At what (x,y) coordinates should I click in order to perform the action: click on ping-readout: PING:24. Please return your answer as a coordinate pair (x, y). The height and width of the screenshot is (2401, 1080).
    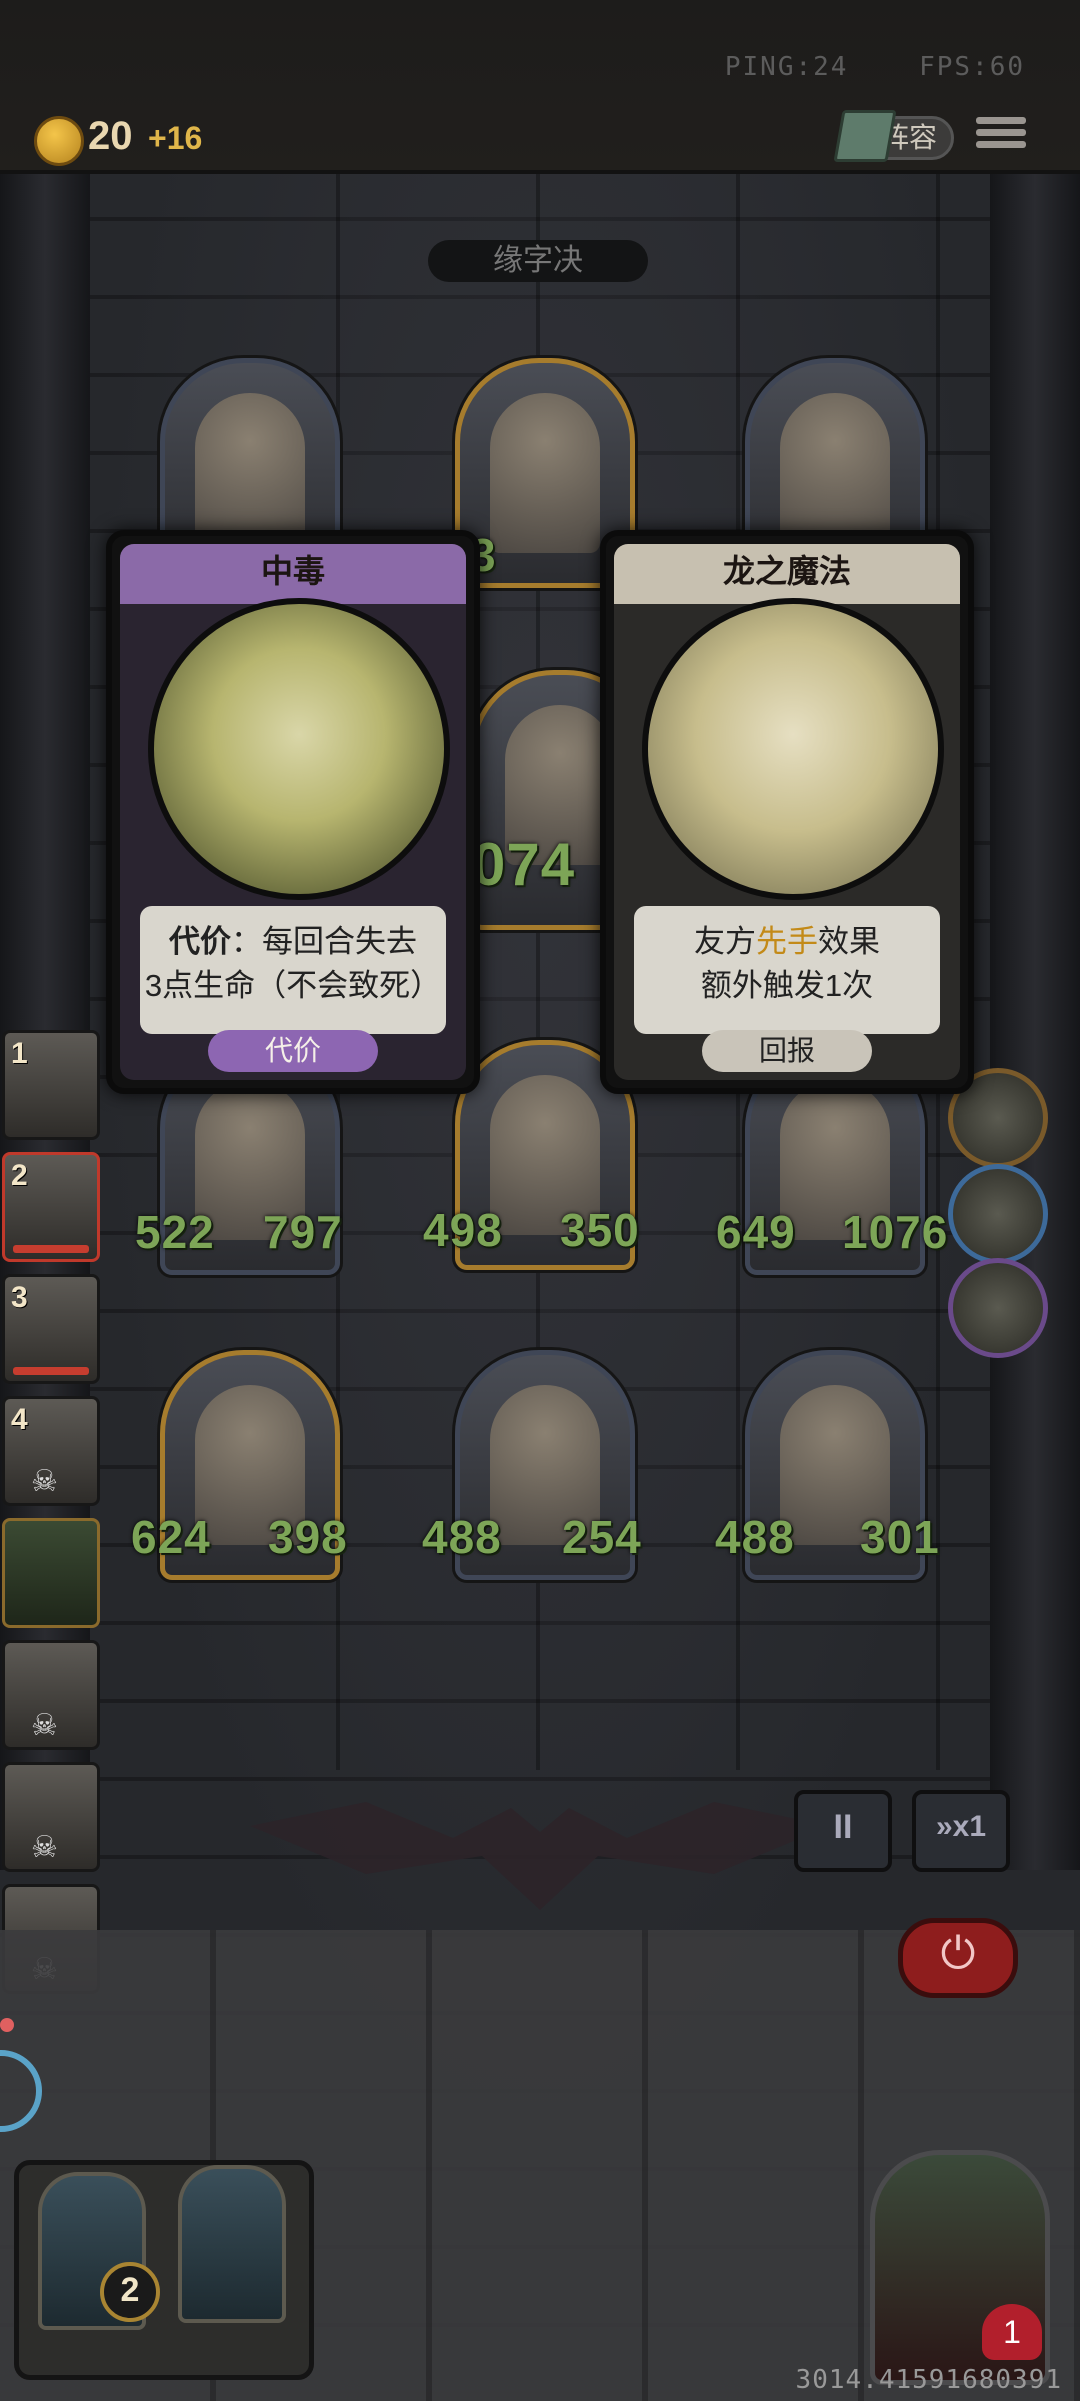
    Looking at the image, I should click on (786, 67).